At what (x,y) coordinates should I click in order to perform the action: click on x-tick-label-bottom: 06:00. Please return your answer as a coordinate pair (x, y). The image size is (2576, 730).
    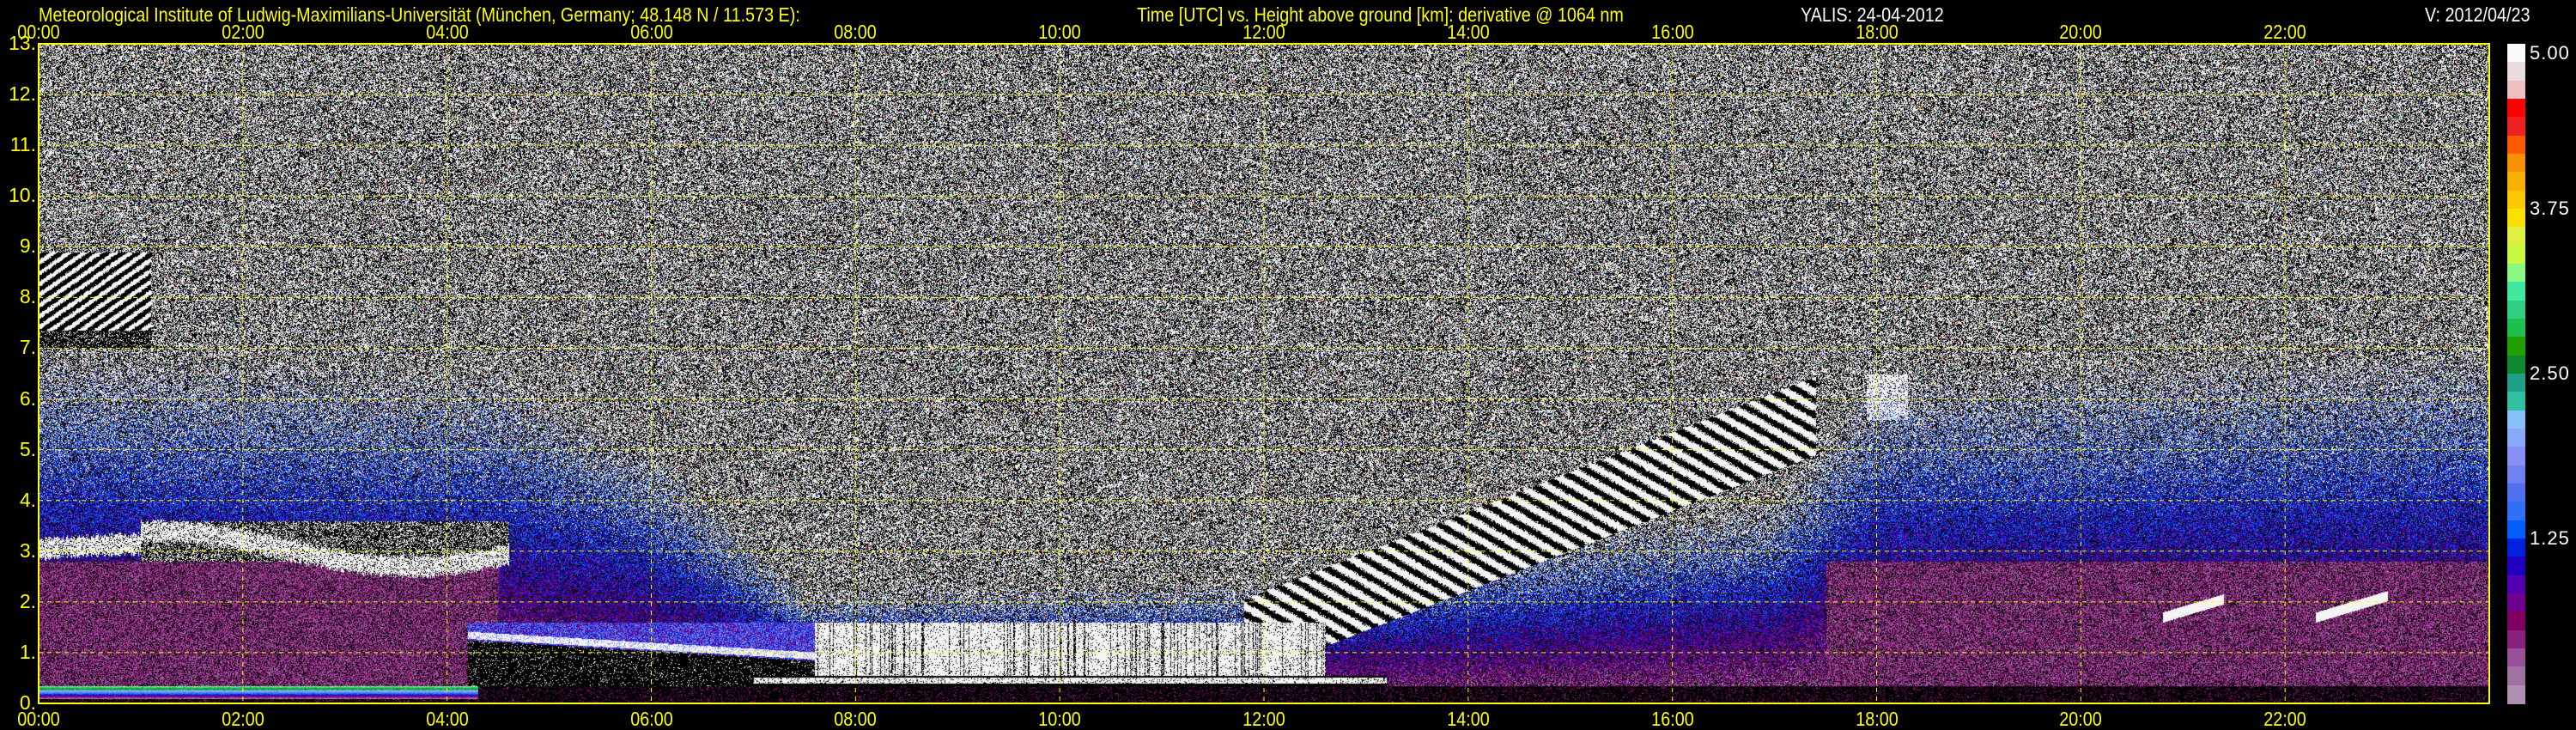
    Looking at the image, I should click on (651, 719).